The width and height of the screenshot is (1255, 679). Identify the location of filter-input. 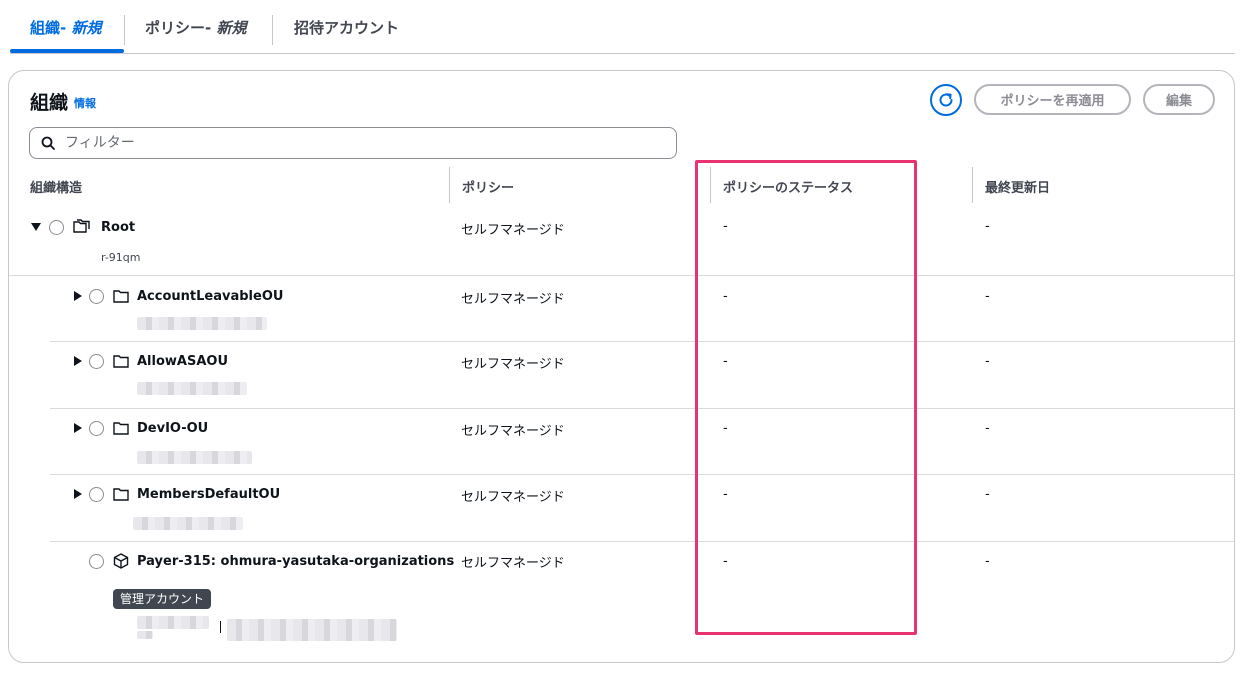
(355, 143).